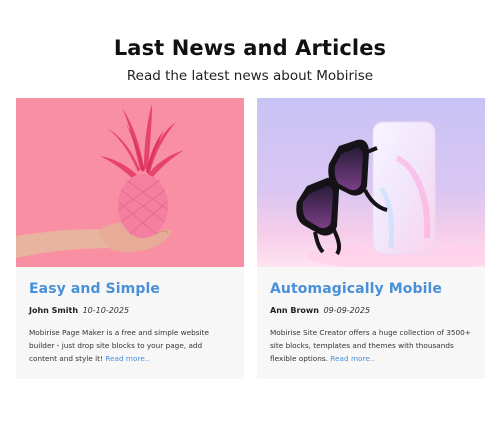 Image resolution: width=500 pixels, height=425 pixels. What do you see at coordinates (250, 76) in the screenshot?
I see `section-subtitle: Read the latest news about Mobirise` at bounding box center [250, 76].